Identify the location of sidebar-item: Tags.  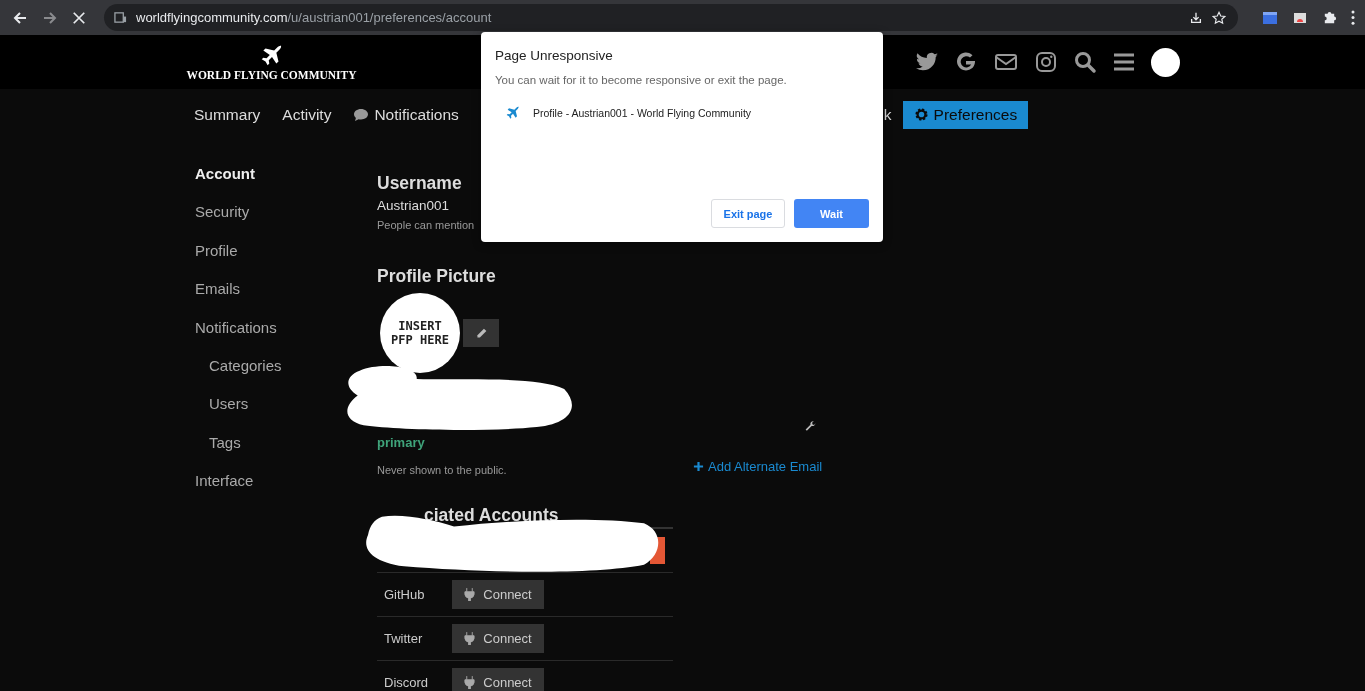
(218, 442).